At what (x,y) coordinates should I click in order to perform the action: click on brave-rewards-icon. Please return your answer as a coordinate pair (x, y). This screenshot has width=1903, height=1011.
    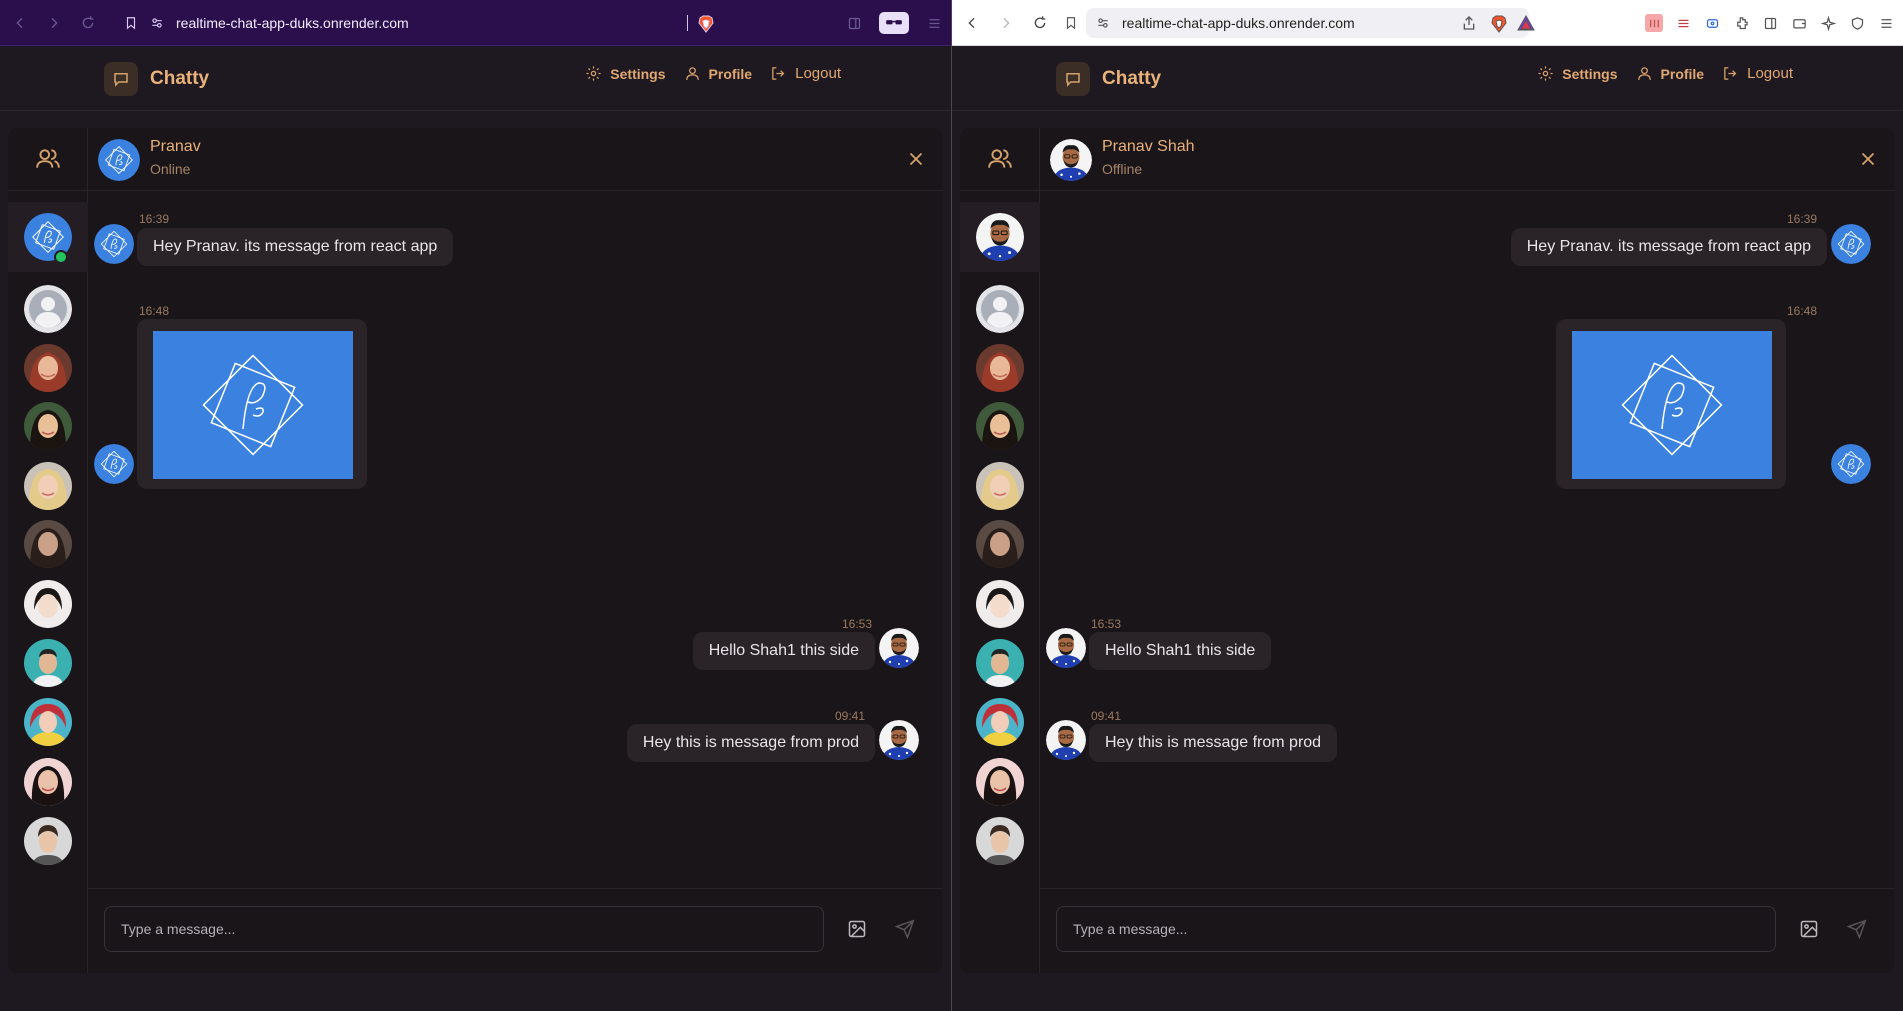
    Looking at the image, I should click on (1526, 22).